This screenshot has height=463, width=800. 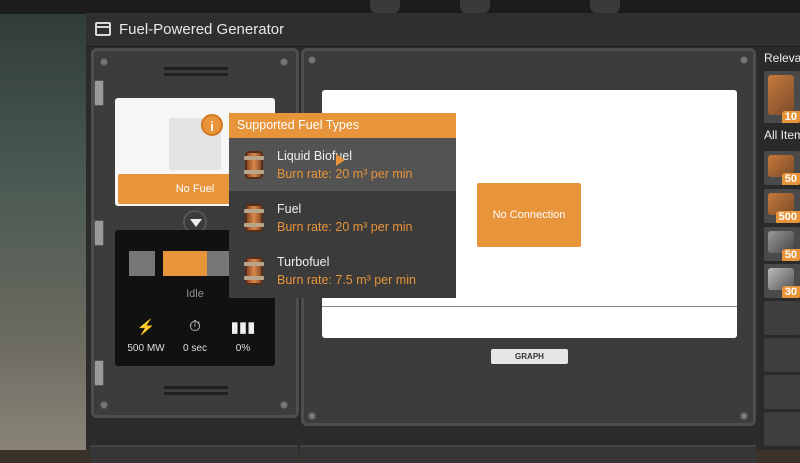 I want to click on inventory-item: 10, so click(x=782, y=97).